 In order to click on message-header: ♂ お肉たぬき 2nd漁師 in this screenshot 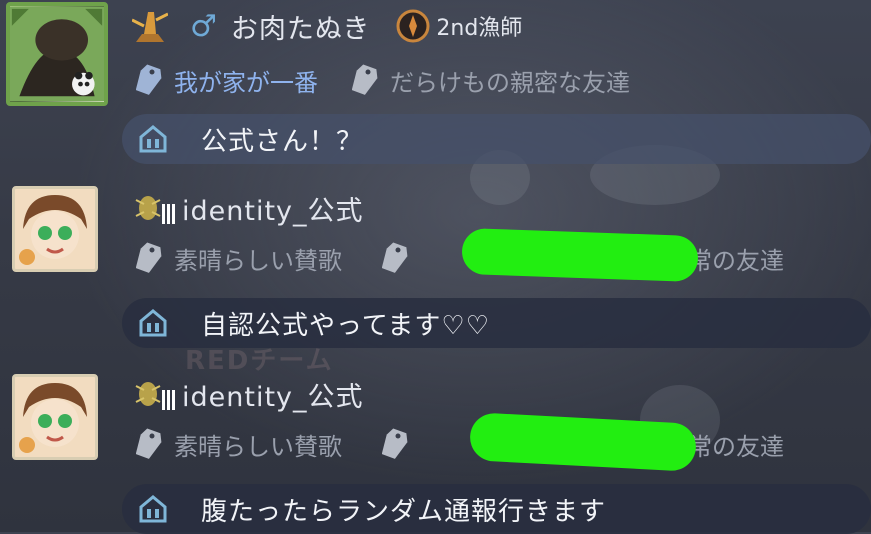, I will do `click(327, 26)`.